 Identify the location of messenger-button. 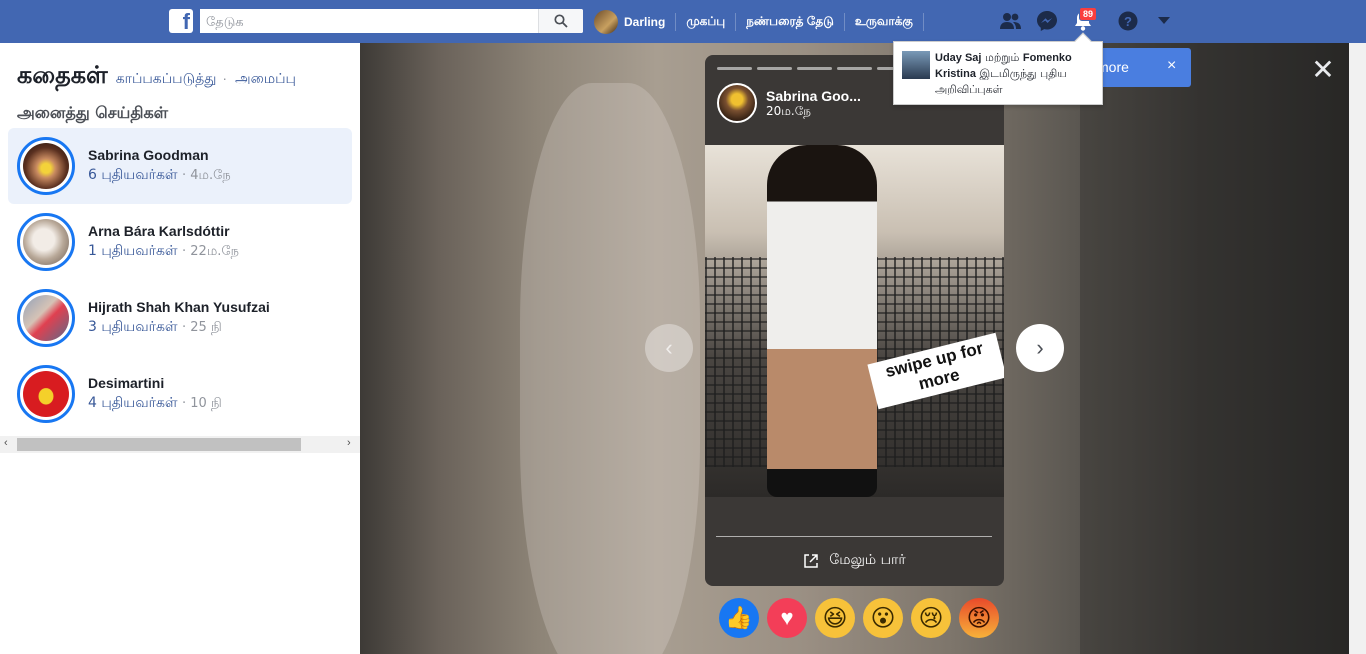
(1047, 21).